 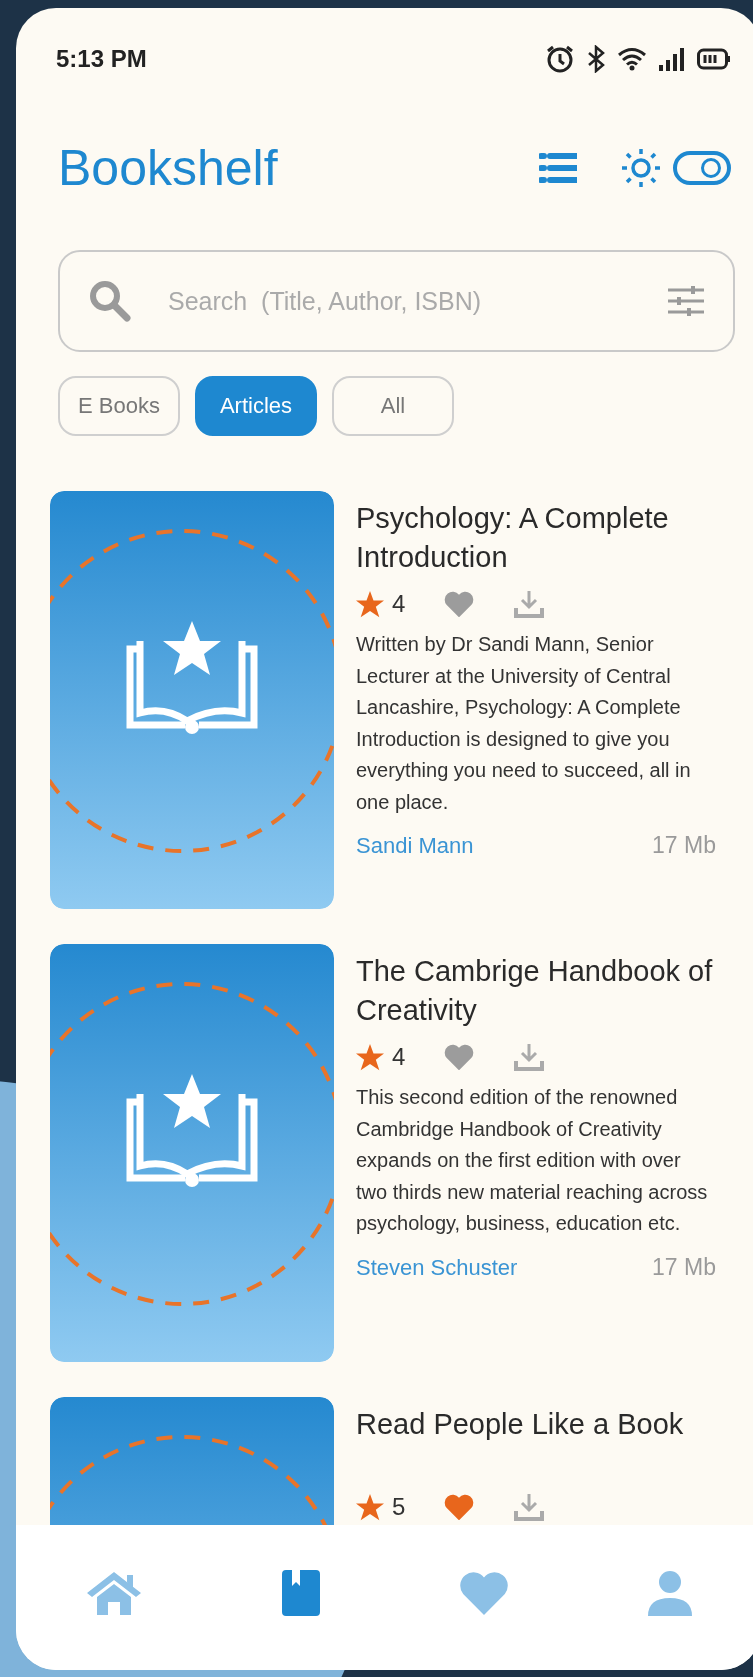 I want to click on profile-icon, so click(x=669, y=1592).